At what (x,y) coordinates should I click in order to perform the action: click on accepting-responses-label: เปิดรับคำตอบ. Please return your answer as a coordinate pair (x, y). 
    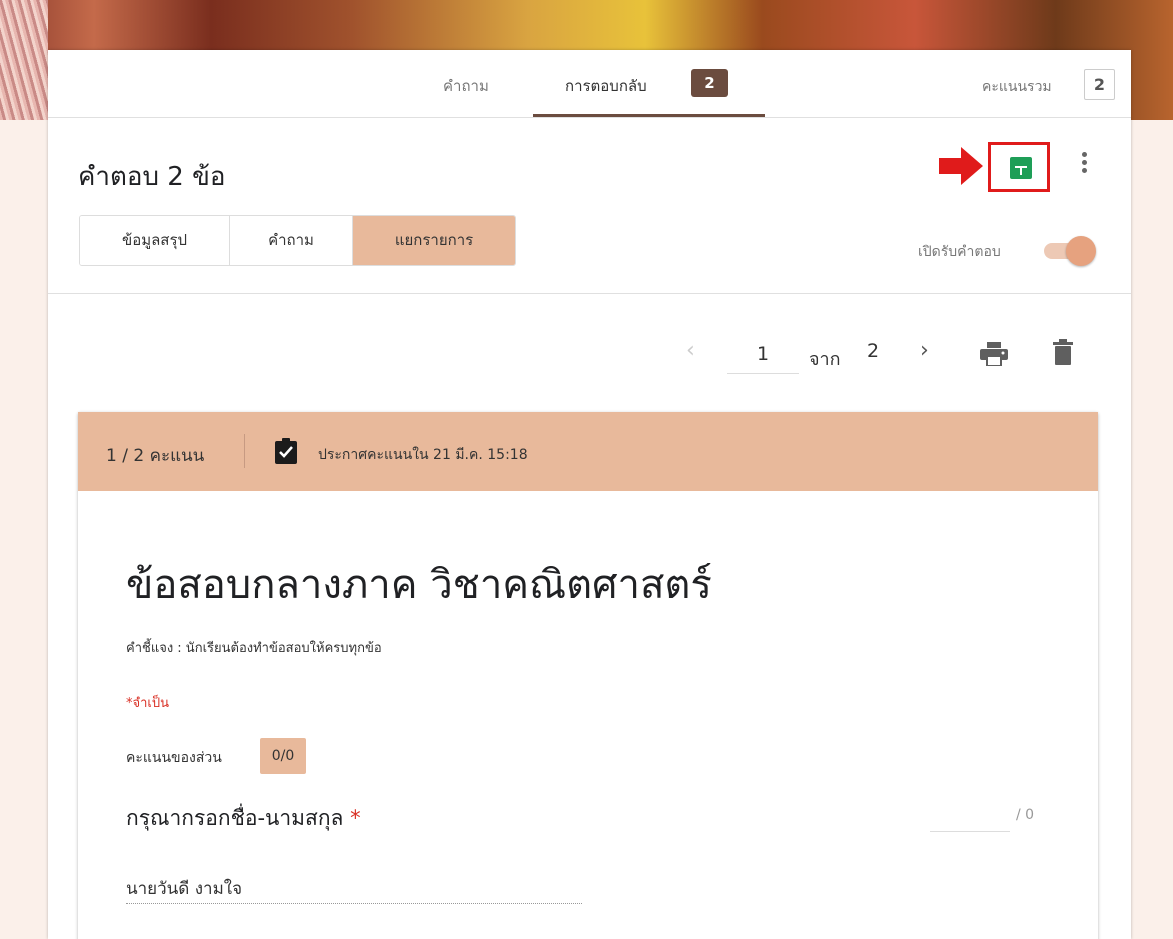
    Looking at the image, I should click on (959, 252).